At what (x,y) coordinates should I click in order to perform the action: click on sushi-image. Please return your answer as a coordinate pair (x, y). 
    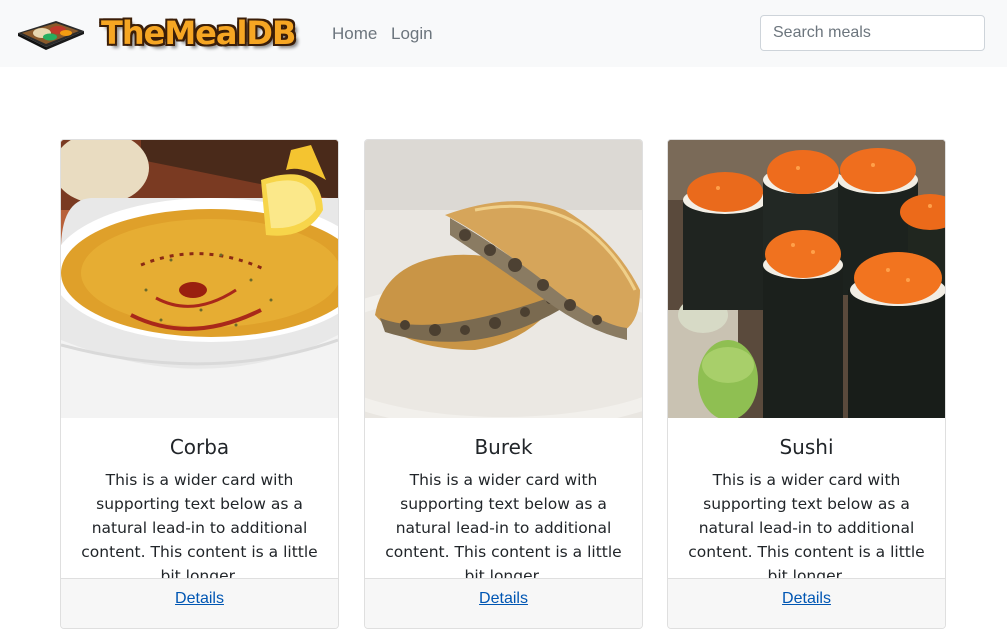
    Looking at the image, I should click on (806, 279).